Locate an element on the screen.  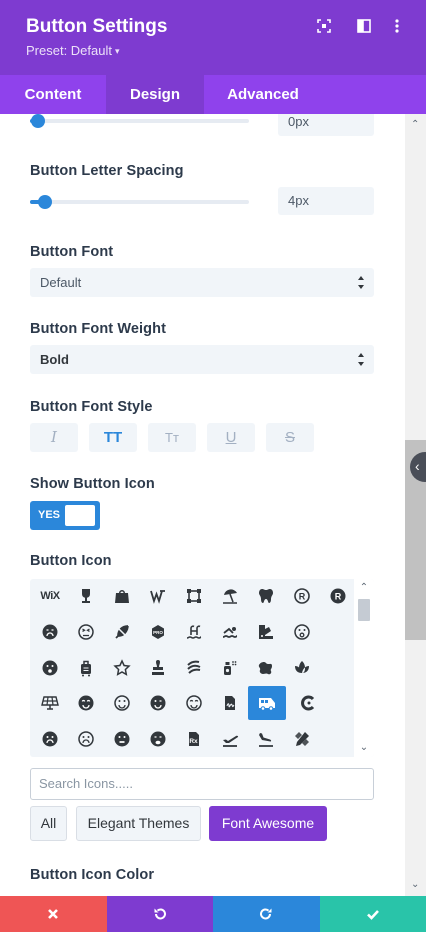
redo-button is located at coordinates (266, 914).